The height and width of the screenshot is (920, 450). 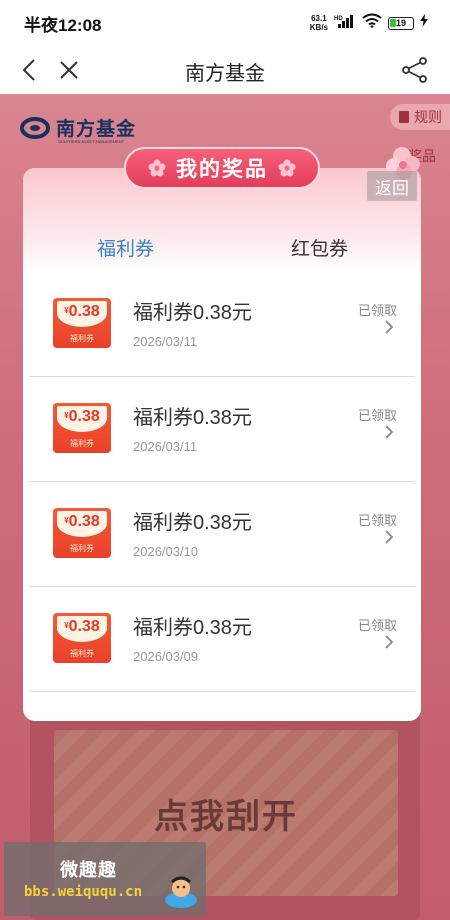 What do you see at coordinates (318, 27) in the screenshot?
I see `net-speed-unit: KB/s` at bounding box center [318, 27].